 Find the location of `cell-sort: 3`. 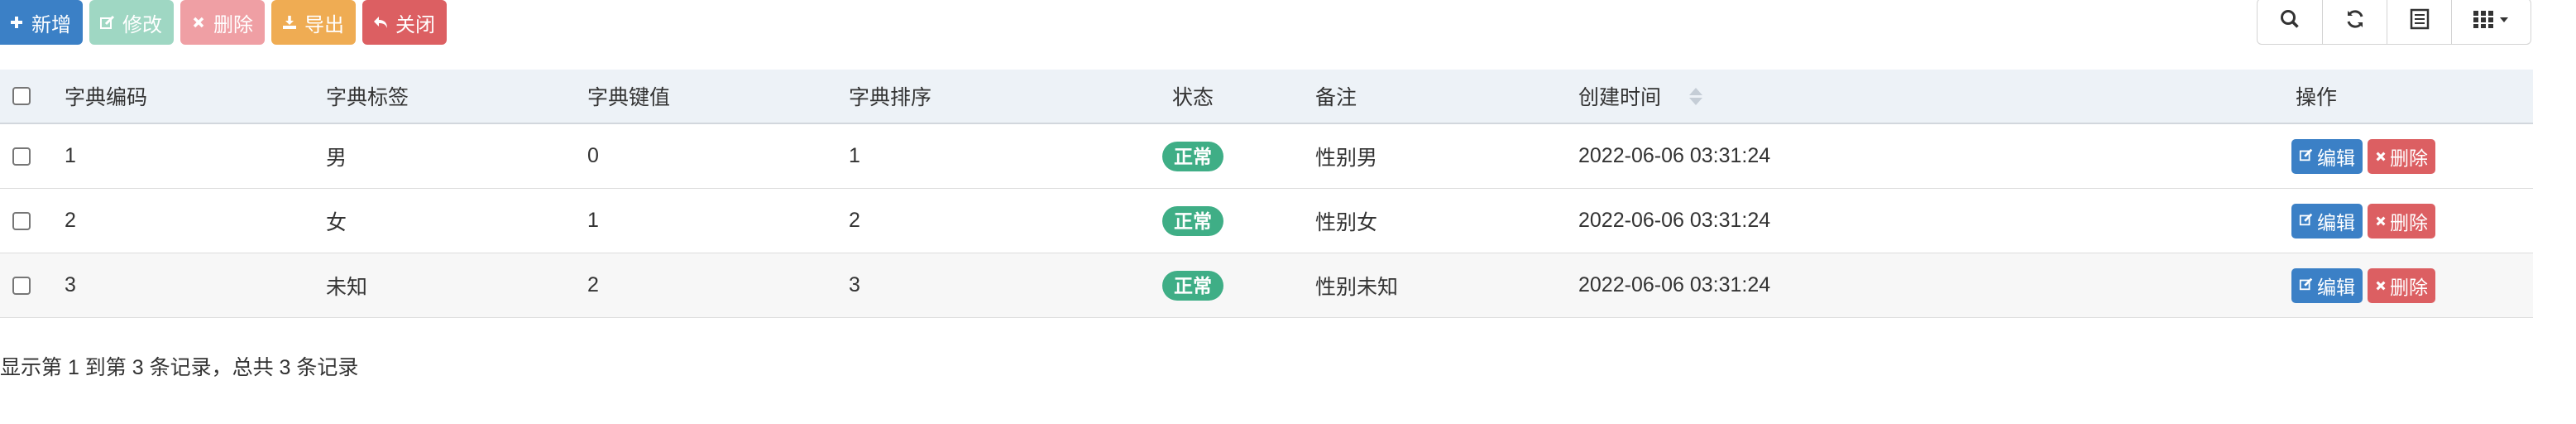

cell-sort: 3 is located at coordinates (854, 284).